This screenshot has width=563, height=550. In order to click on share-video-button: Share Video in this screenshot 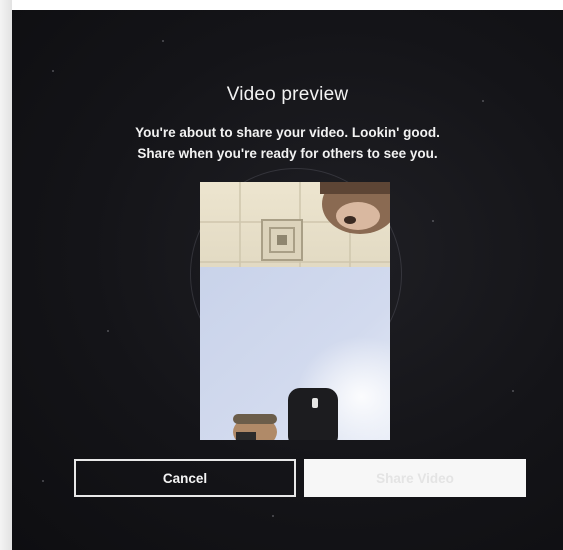, I will do `click(415, 478)`.